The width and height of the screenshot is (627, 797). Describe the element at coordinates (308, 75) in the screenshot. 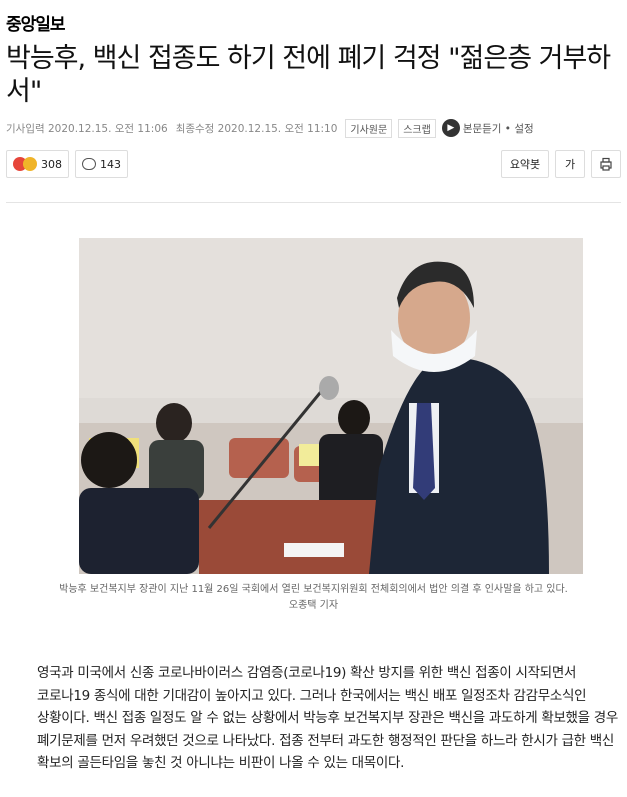

I see `article-headline: 박능후, 백신 접종도 하기 전에 폐기 걱정 "젊은층 거부하서"` at that location.